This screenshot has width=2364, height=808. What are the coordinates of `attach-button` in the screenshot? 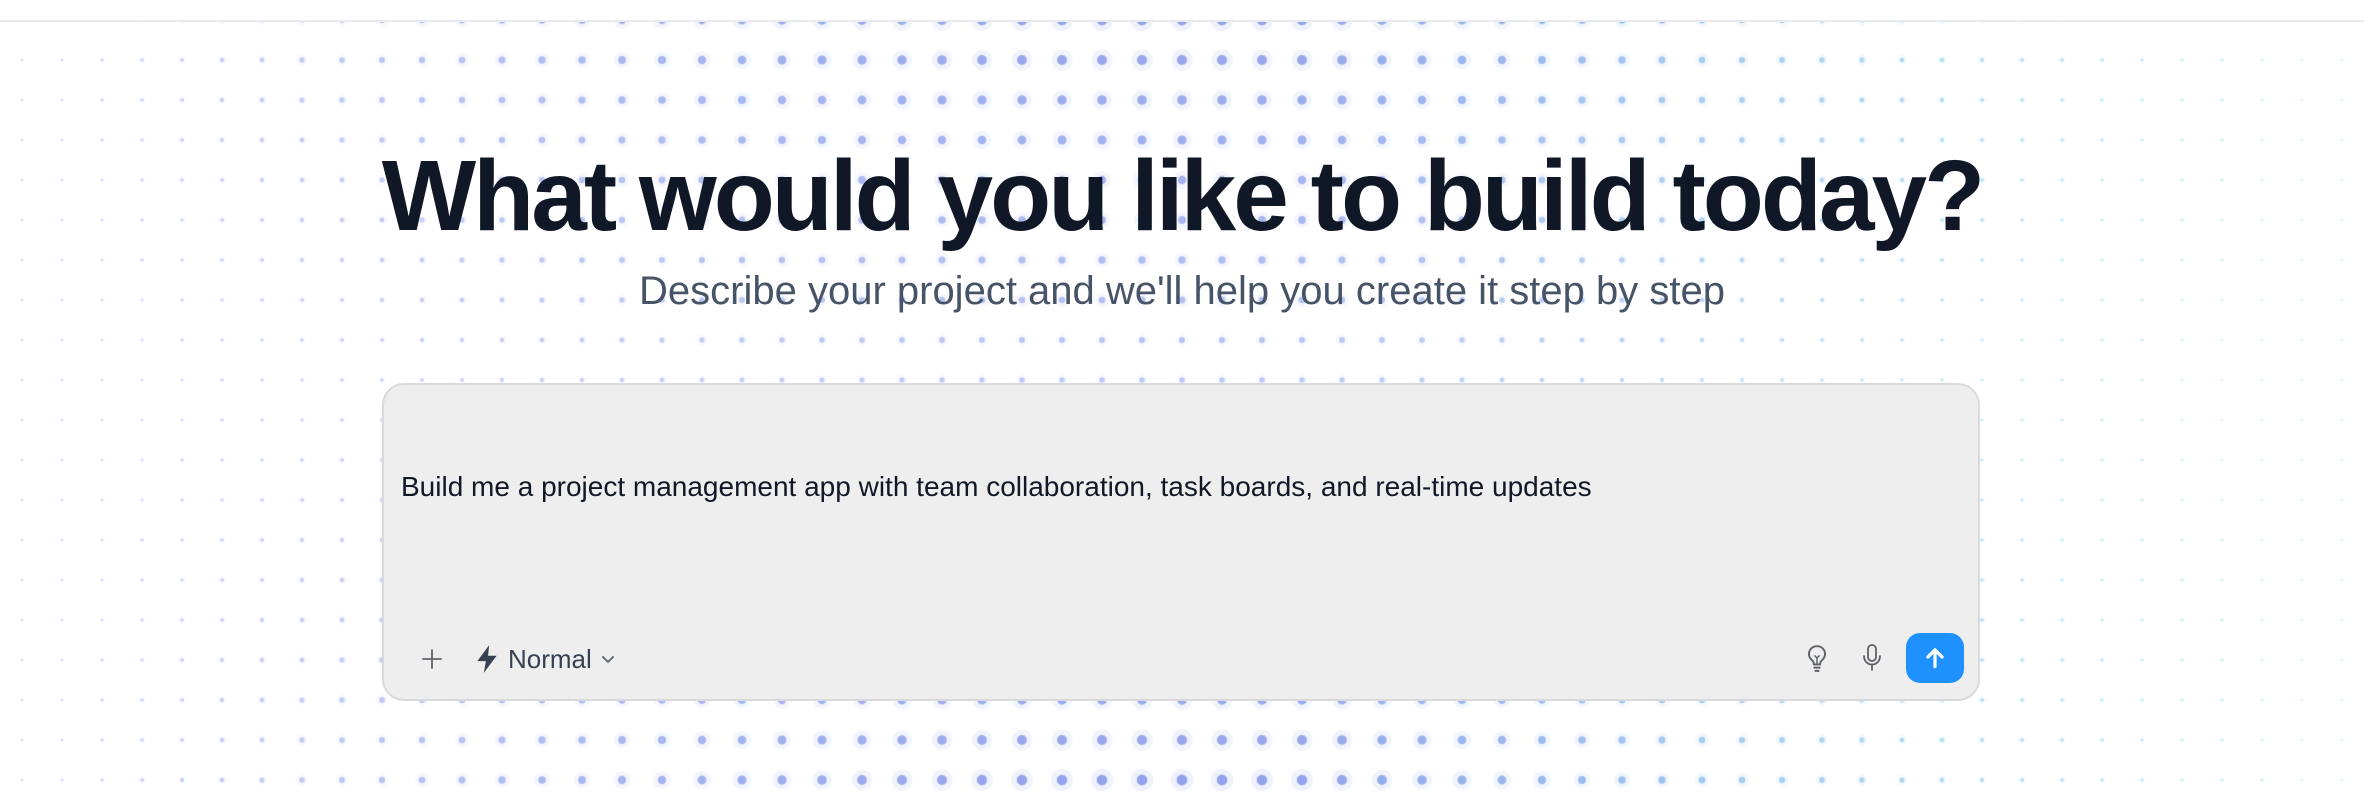 It's located at (432, 659).